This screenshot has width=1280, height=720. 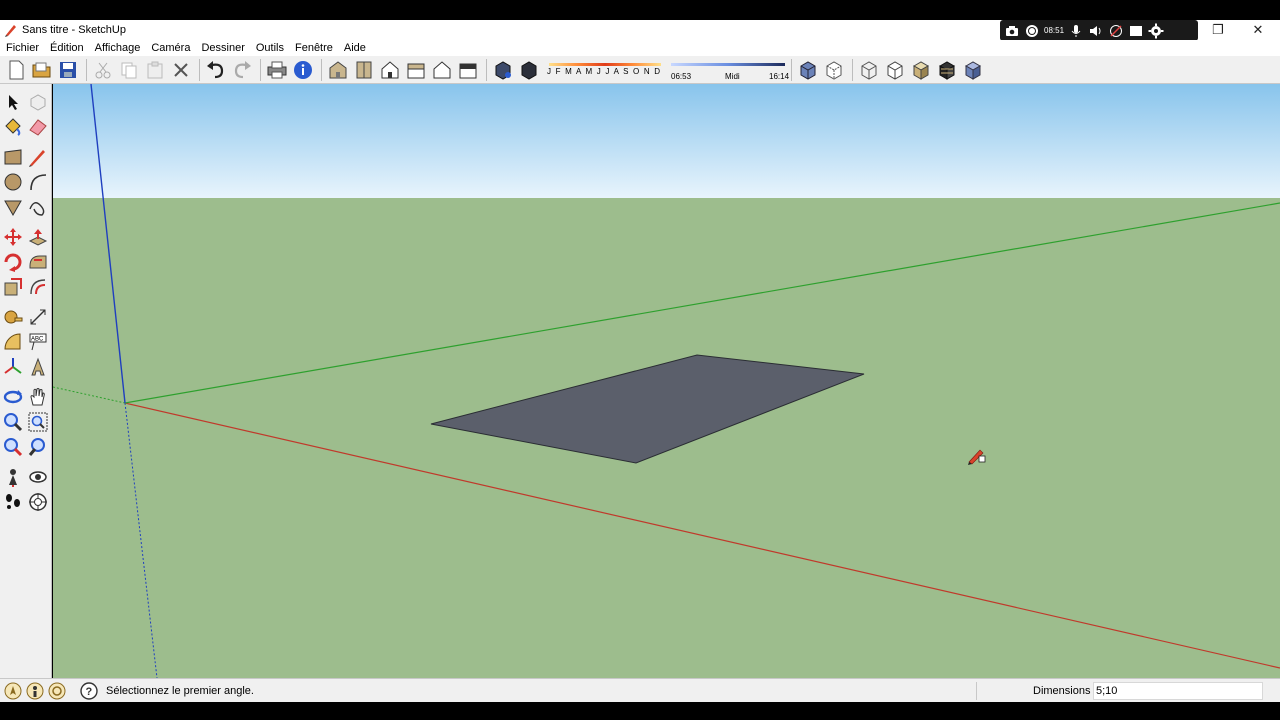 What do you see at coordinates (68, 70) in the screenshot?
I see `save-icon` at bounding box center [68, 70].